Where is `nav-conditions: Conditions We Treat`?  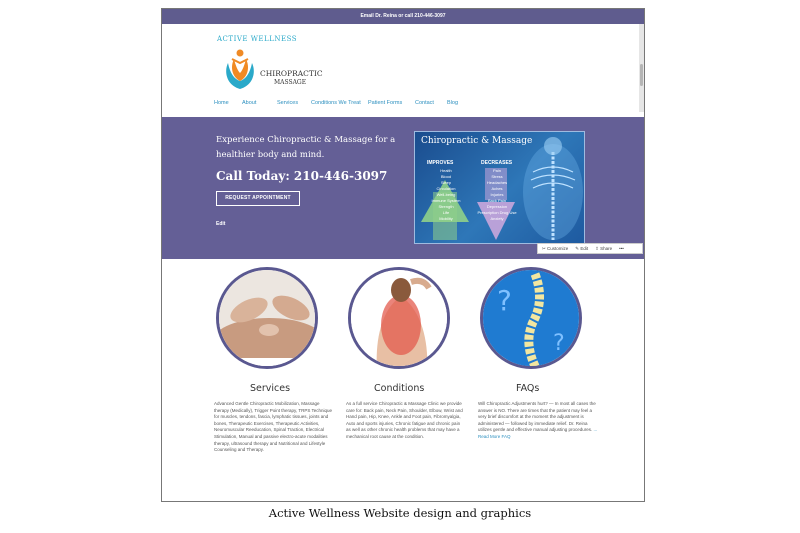
nav-conditions: Conditions We Treat is located at coordinates (339, 103).